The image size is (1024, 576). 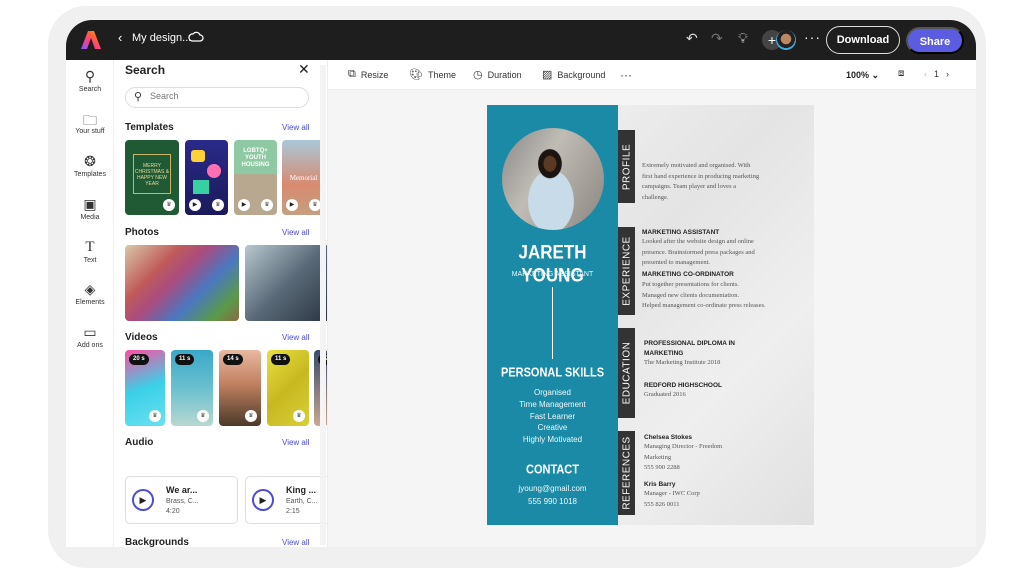 What do you see at coordinates (145, 388) in the screenshot?
I see `video-thumb: 20 s ♛` at bounding box center [145, 388].